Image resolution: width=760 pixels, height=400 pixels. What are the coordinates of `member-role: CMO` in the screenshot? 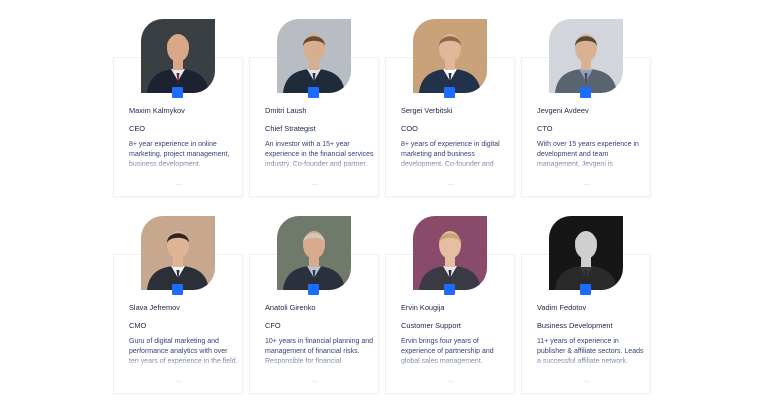 It's located at (138, 325).